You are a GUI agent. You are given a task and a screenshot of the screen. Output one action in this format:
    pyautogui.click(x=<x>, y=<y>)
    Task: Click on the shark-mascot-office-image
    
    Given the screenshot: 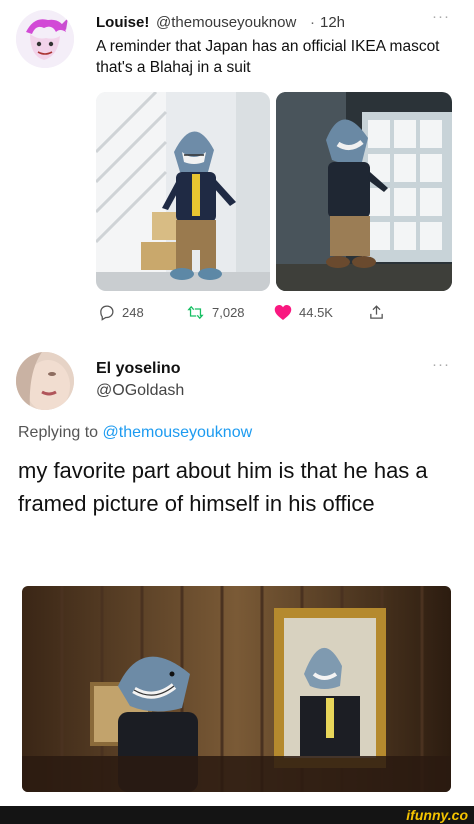 What is the action you would take?
    pyautogui.click(x=364, y=191)
    